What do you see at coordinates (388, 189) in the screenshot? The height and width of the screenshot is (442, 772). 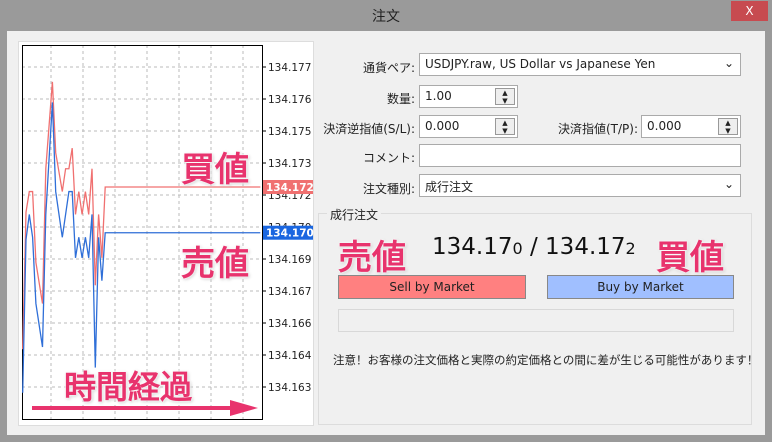 I see `order-type-label: 注文種別:` at bounding box center [388, 189].